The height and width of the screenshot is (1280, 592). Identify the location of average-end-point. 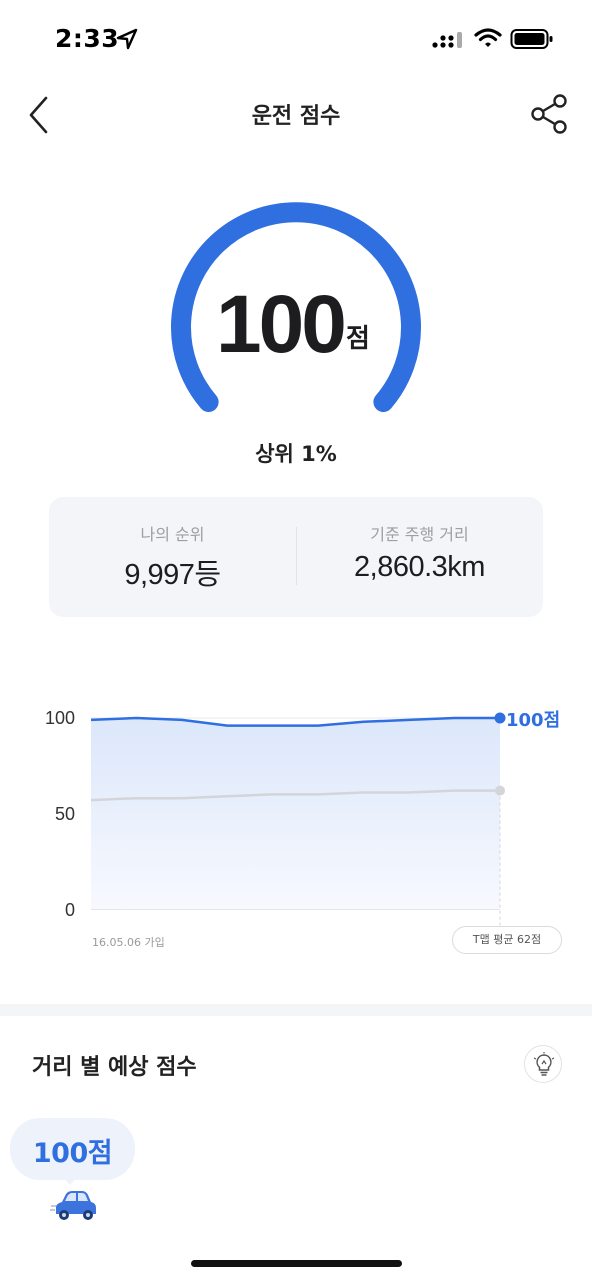
(500, 790).